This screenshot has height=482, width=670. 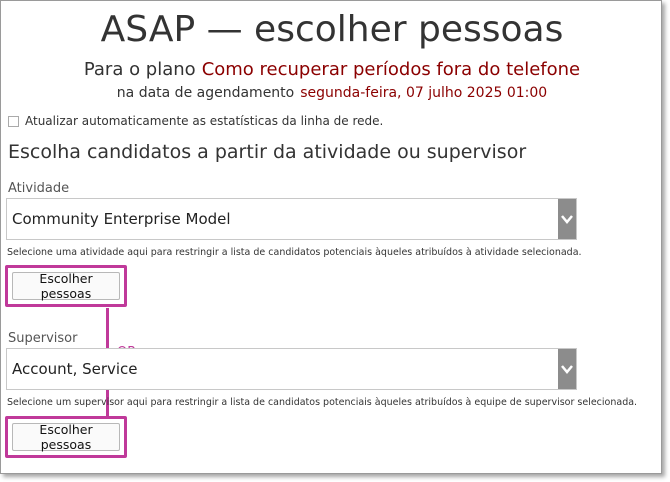 I want to click on plan-name: Como recuperar períodos fora do telefone, so click(x=391, y=69).